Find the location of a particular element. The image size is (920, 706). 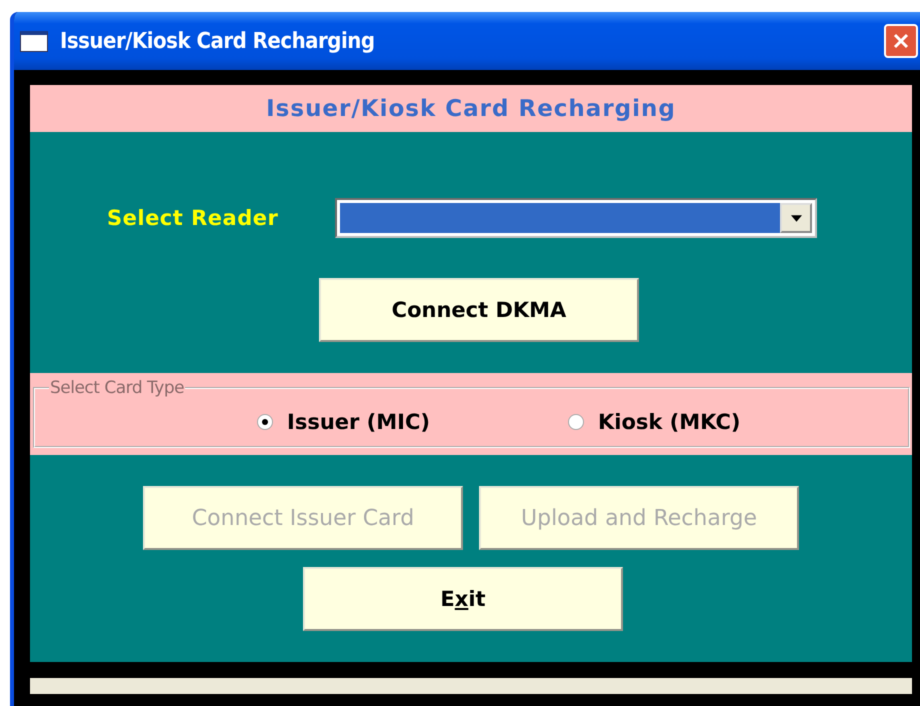

dropdown-arrow-icon is located at coordinates (796, 218).